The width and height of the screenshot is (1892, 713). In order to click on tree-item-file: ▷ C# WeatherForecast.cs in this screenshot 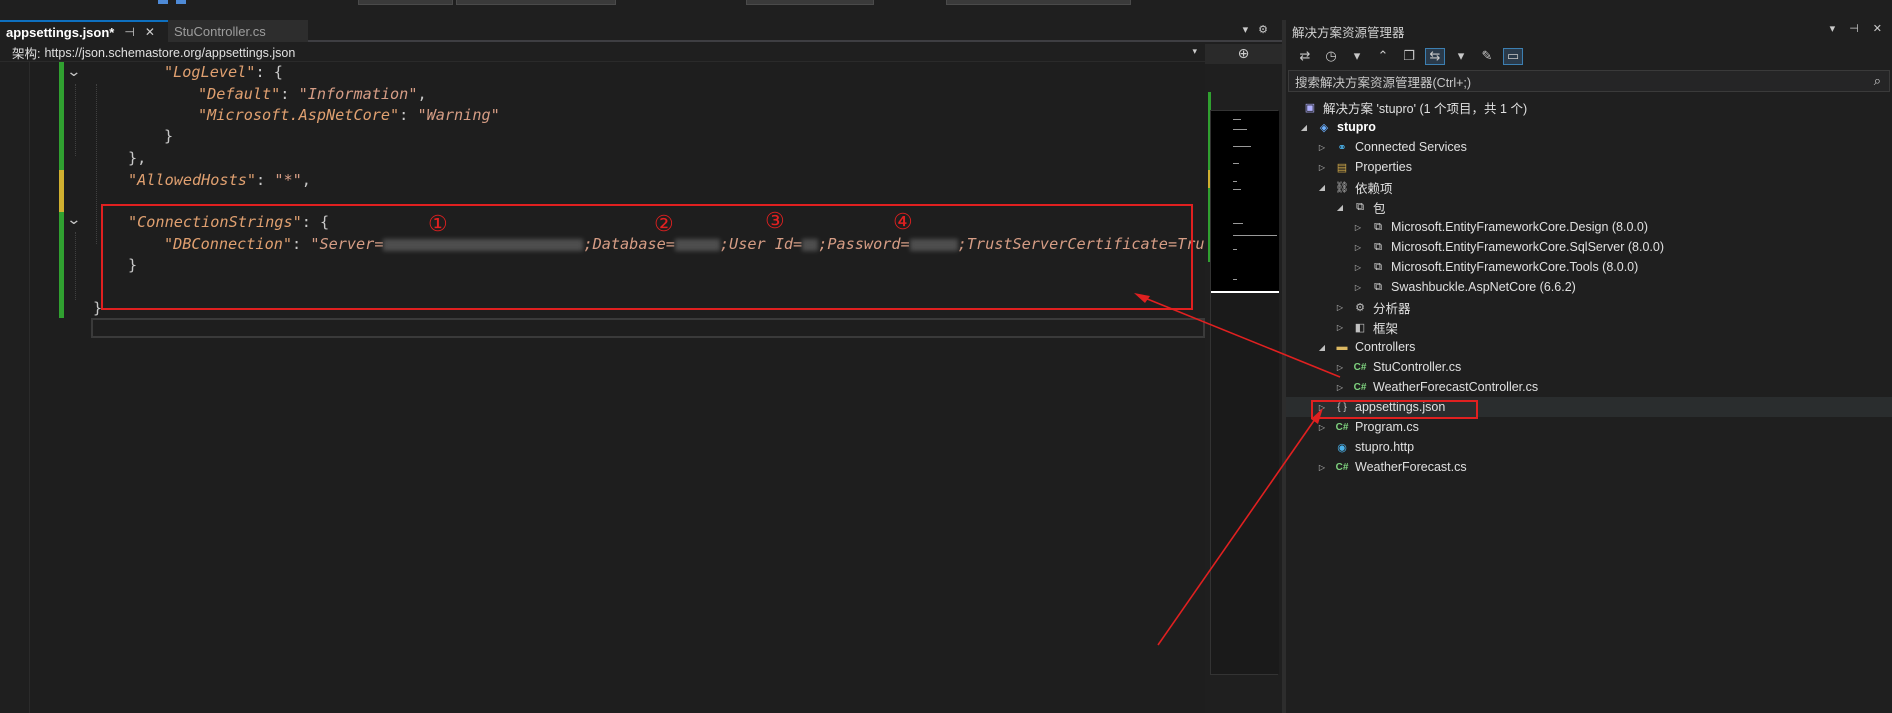, I will do `click(1589, 467)`.